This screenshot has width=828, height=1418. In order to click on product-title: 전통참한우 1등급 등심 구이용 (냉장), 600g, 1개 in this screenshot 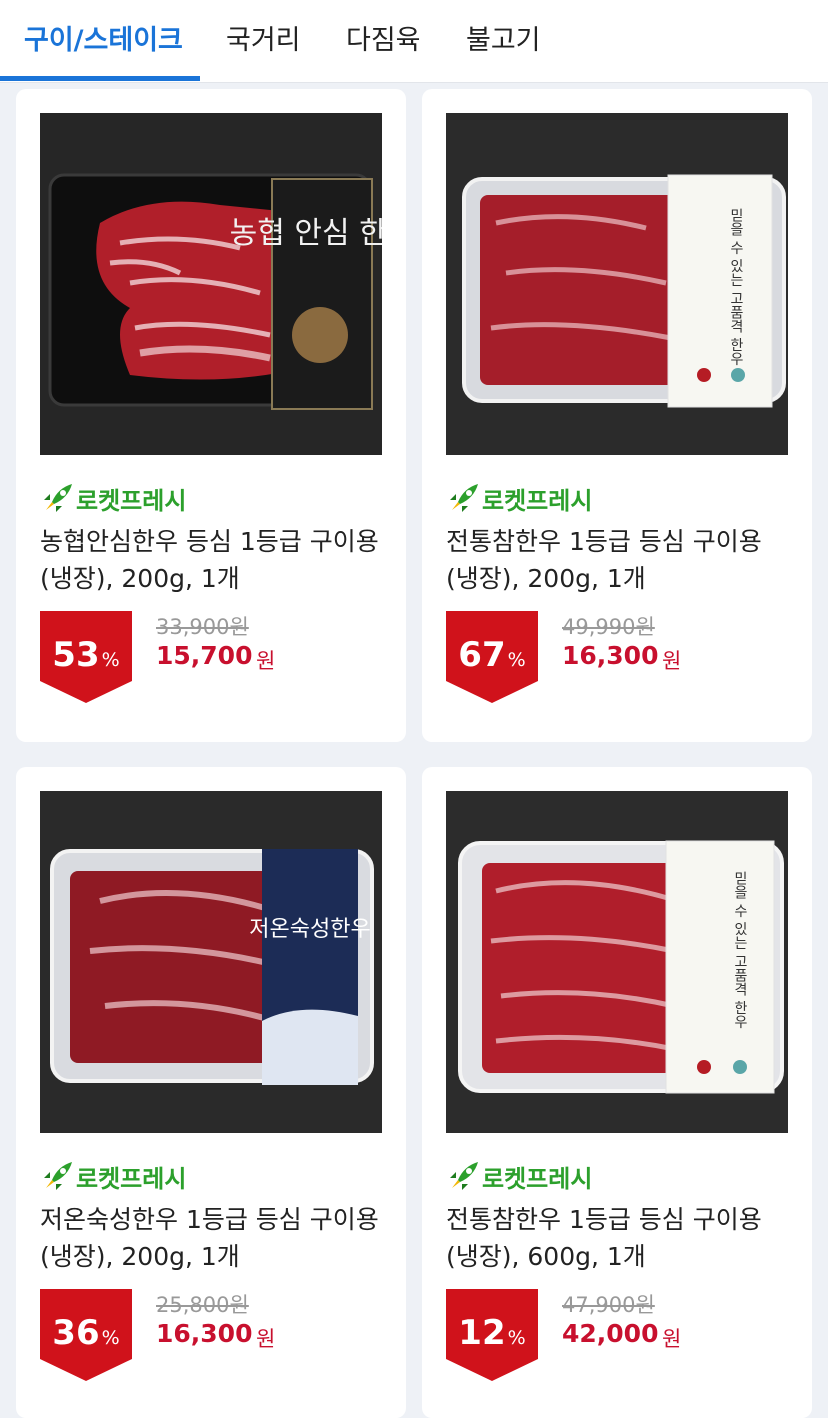, I will do `click(621, 1238)`.